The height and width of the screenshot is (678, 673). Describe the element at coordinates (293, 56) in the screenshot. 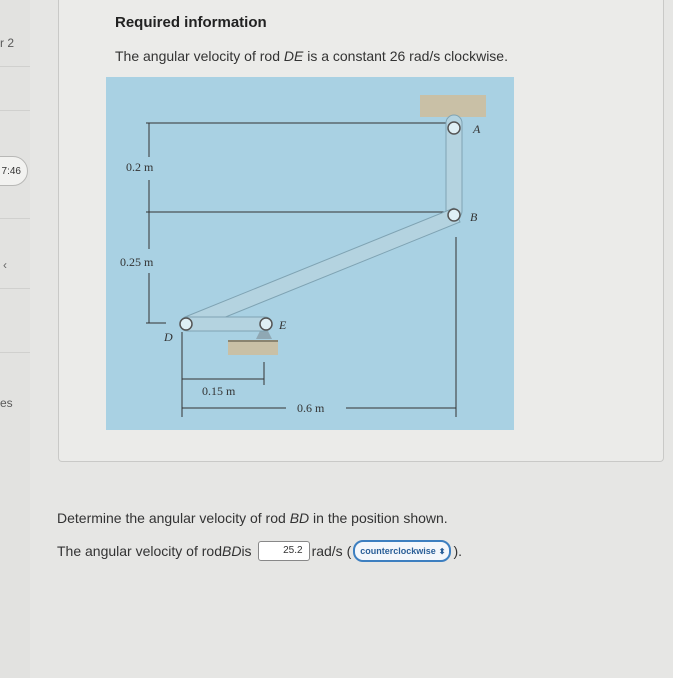

I see `statement-rod: DE` at that location.